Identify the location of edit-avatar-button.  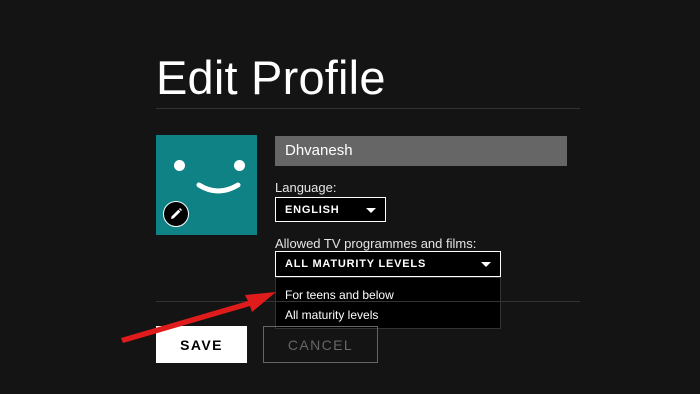
(176, 214).